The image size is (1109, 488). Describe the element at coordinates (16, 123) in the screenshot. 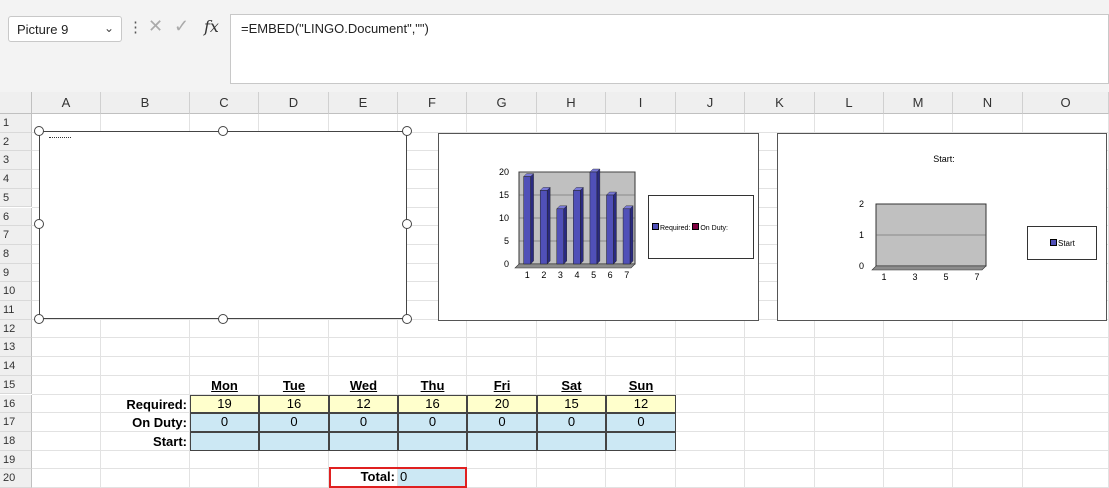

I see `row-header-1: 1` at that location.